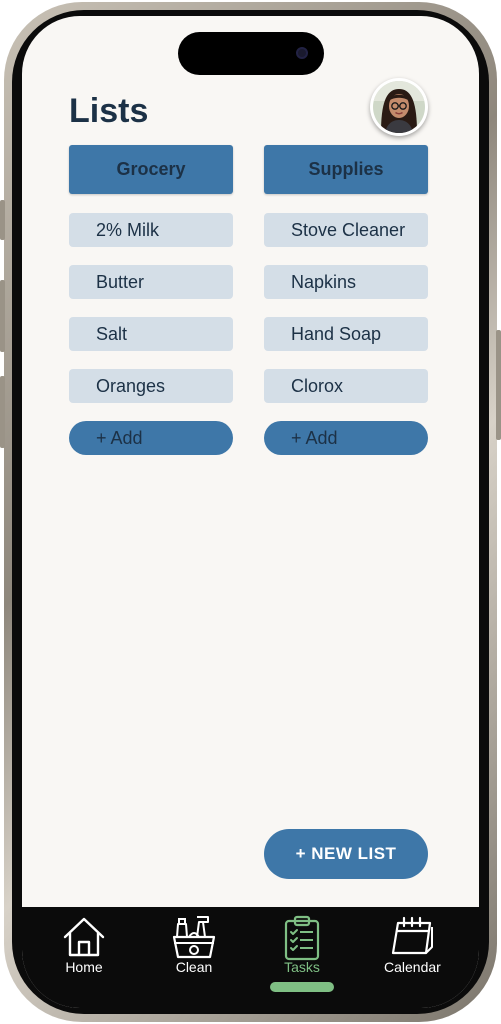 This screenshot has width=501, height=1024. What do you see at coordinates (346, 230) in the screenshot?
I see `list-item: Stove Cleaner` at bounding box center [346, 230].